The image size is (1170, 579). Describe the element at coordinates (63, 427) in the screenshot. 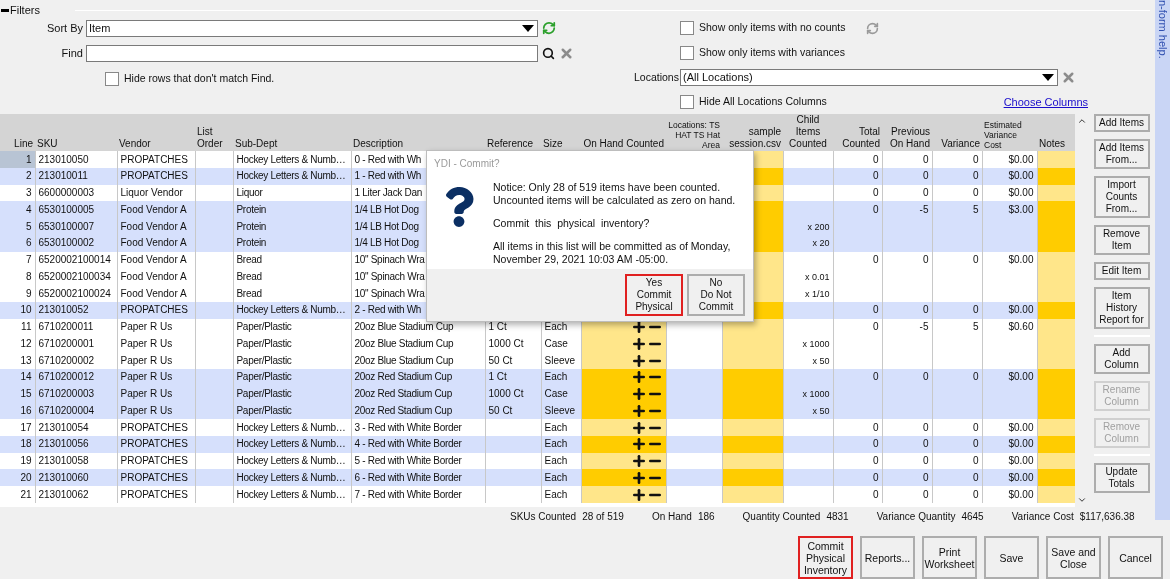

I see `table-cell: 213010054` at that location.